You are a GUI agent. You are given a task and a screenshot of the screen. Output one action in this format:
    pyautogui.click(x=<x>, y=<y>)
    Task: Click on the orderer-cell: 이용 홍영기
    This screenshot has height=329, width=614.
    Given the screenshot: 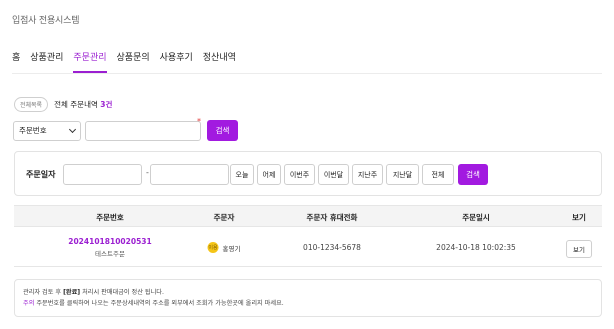 What is the action you would take?
    pyautogui.click(x=224, y=247)
    